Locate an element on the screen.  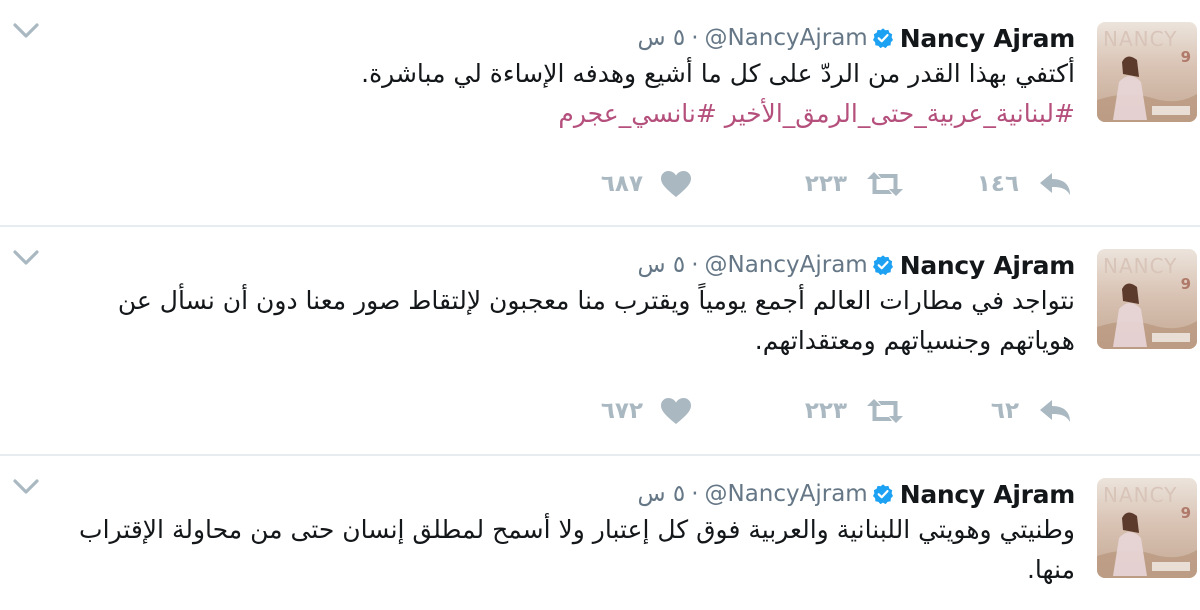
like-count: ٦٨٧ is located at coordinates (621, 184).